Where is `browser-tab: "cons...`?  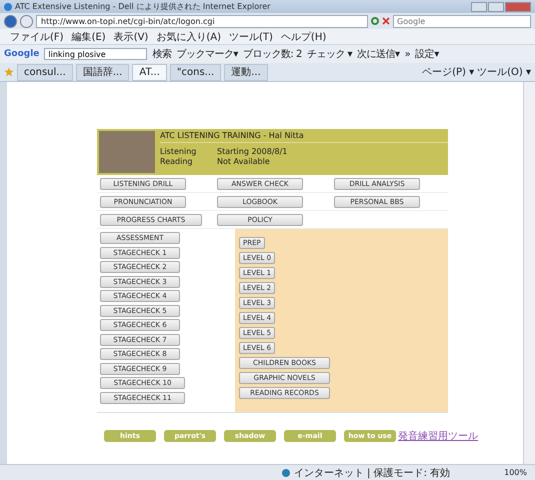
browser-tab: "cons... is located at coordinates (196, 72).